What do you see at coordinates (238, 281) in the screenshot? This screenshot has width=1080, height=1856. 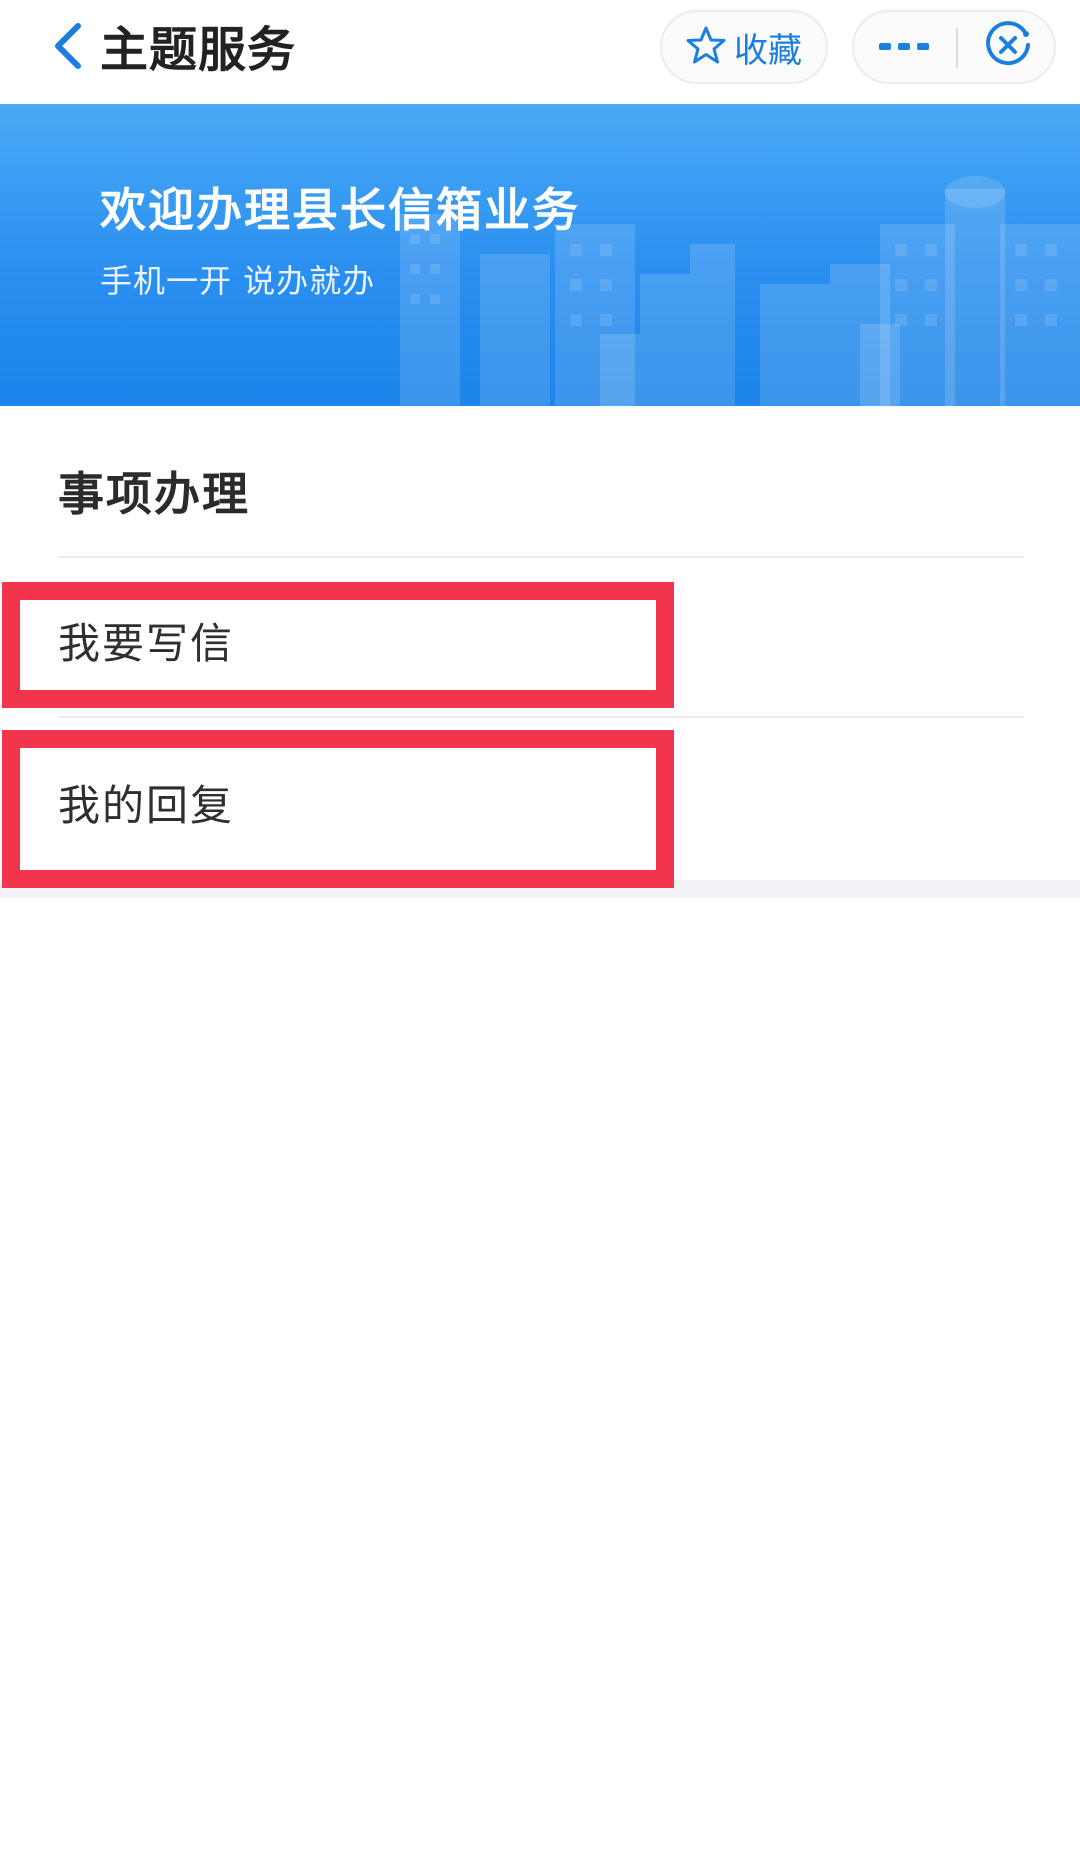 I see `banner-subtitle: 手机一开 说办就办` at bounding box center [238, 281].